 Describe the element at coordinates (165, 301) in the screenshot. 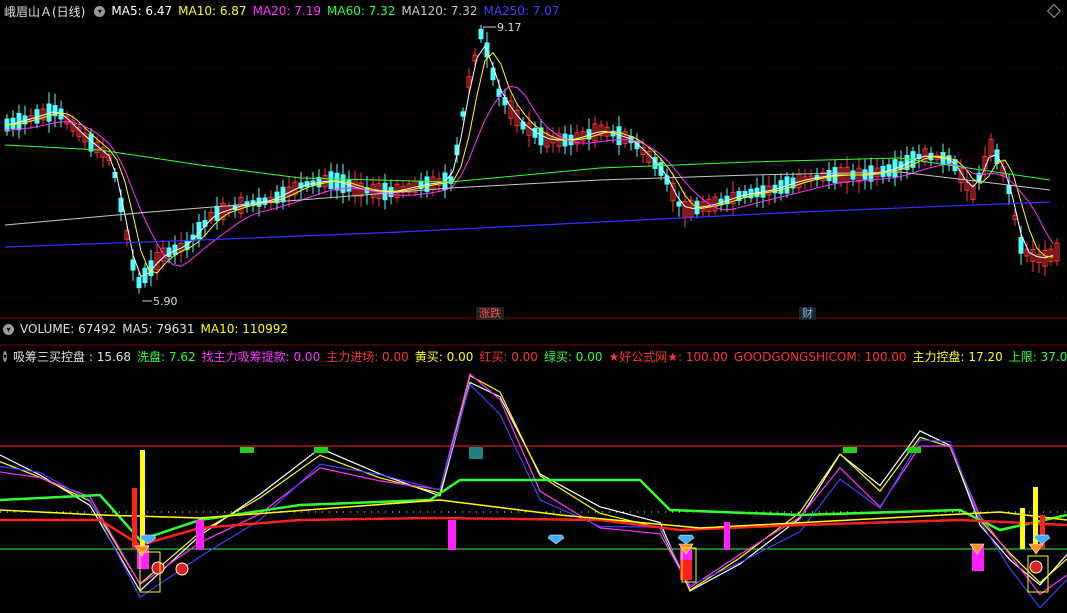

I see `low-price-label: 5.90` at that location.